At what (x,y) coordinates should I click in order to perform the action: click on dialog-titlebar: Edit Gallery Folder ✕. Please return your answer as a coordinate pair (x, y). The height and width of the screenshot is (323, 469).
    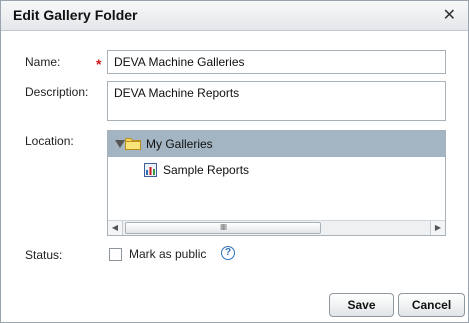
    Looking at the image, I should click on (234, 16).